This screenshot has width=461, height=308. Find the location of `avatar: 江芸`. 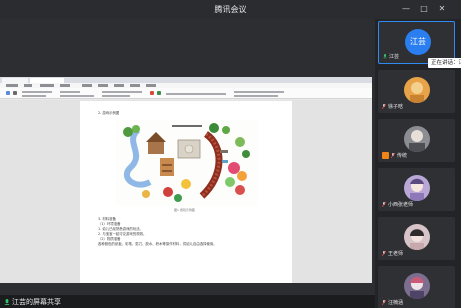

avatar: 江芸 is located at coordinates (418, 42).